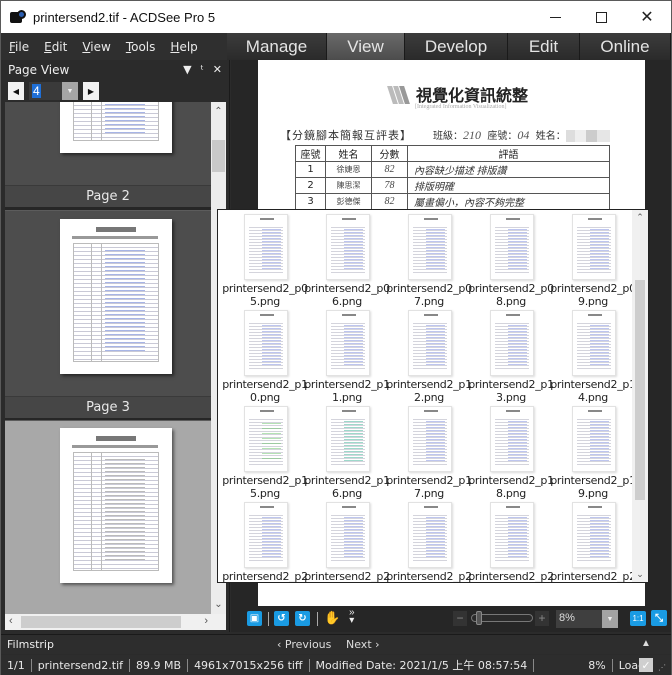  What do you see at coordinates (11, 621) in the screenshot?
I see `scroll-left-icon: ‹` at bounding box center [11, 621].